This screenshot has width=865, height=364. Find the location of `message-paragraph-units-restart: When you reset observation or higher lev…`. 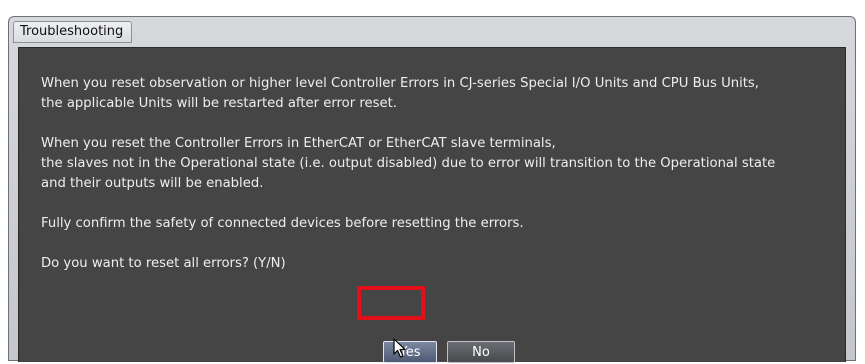

message-paragraph-units-restart: When you reset observation or higher lev… is located at coordinates (436, 94).